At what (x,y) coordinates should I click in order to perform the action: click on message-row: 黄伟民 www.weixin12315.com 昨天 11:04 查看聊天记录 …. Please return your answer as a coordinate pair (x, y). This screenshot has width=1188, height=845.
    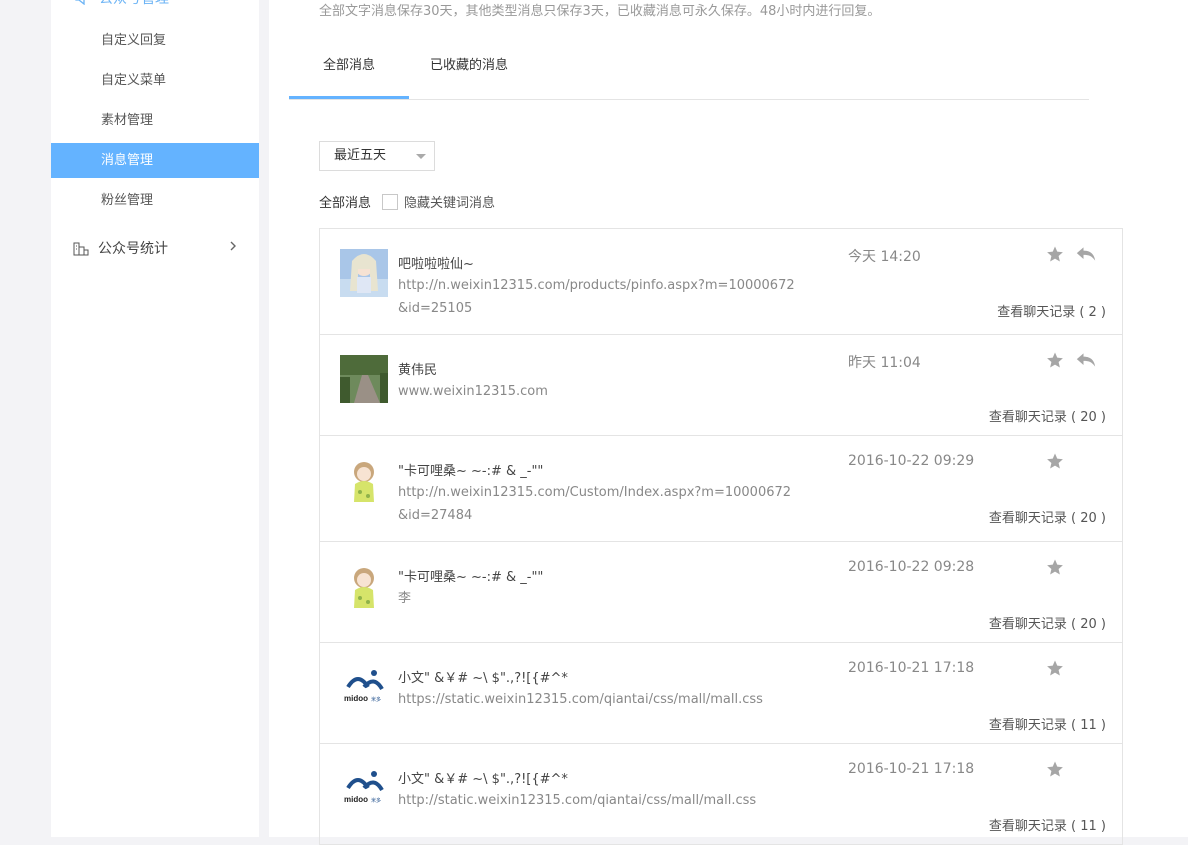
    Looking at the image, I should click on (721, 385).